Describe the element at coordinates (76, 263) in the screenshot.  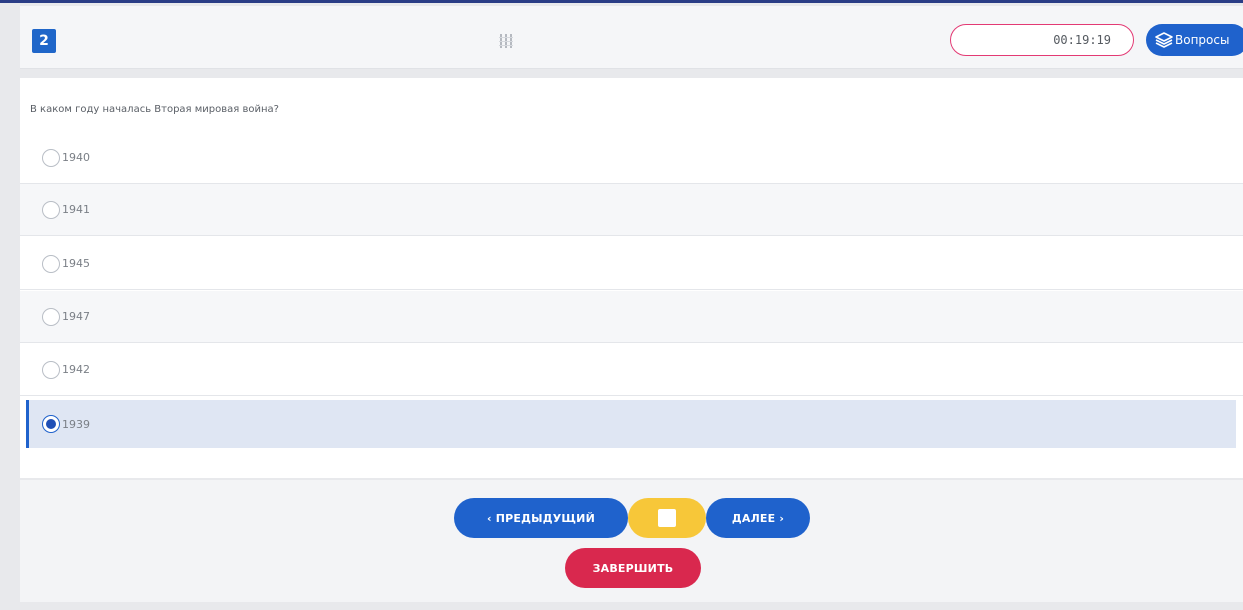
I see `option-label: 1945` at that location.